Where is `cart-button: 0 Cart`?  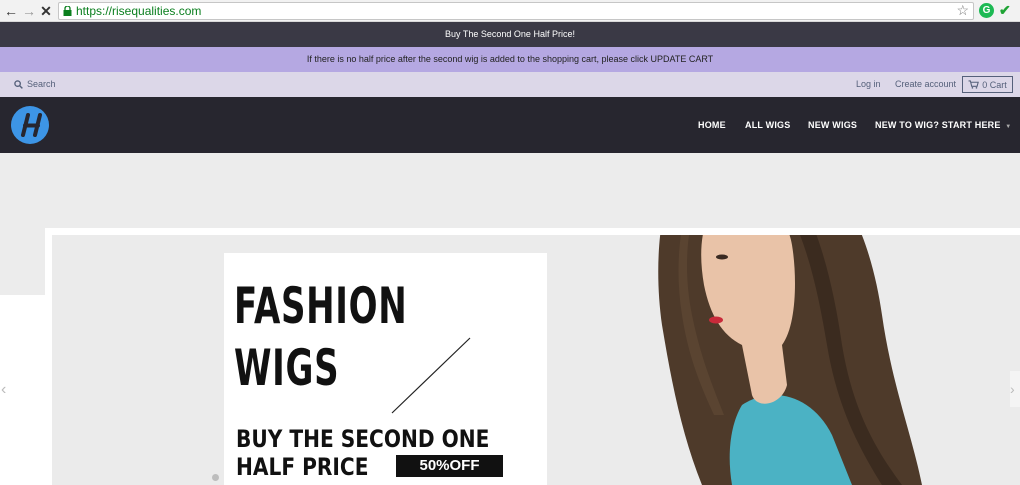 cart-button: 0 Cart is located at coordinates (987, 84).